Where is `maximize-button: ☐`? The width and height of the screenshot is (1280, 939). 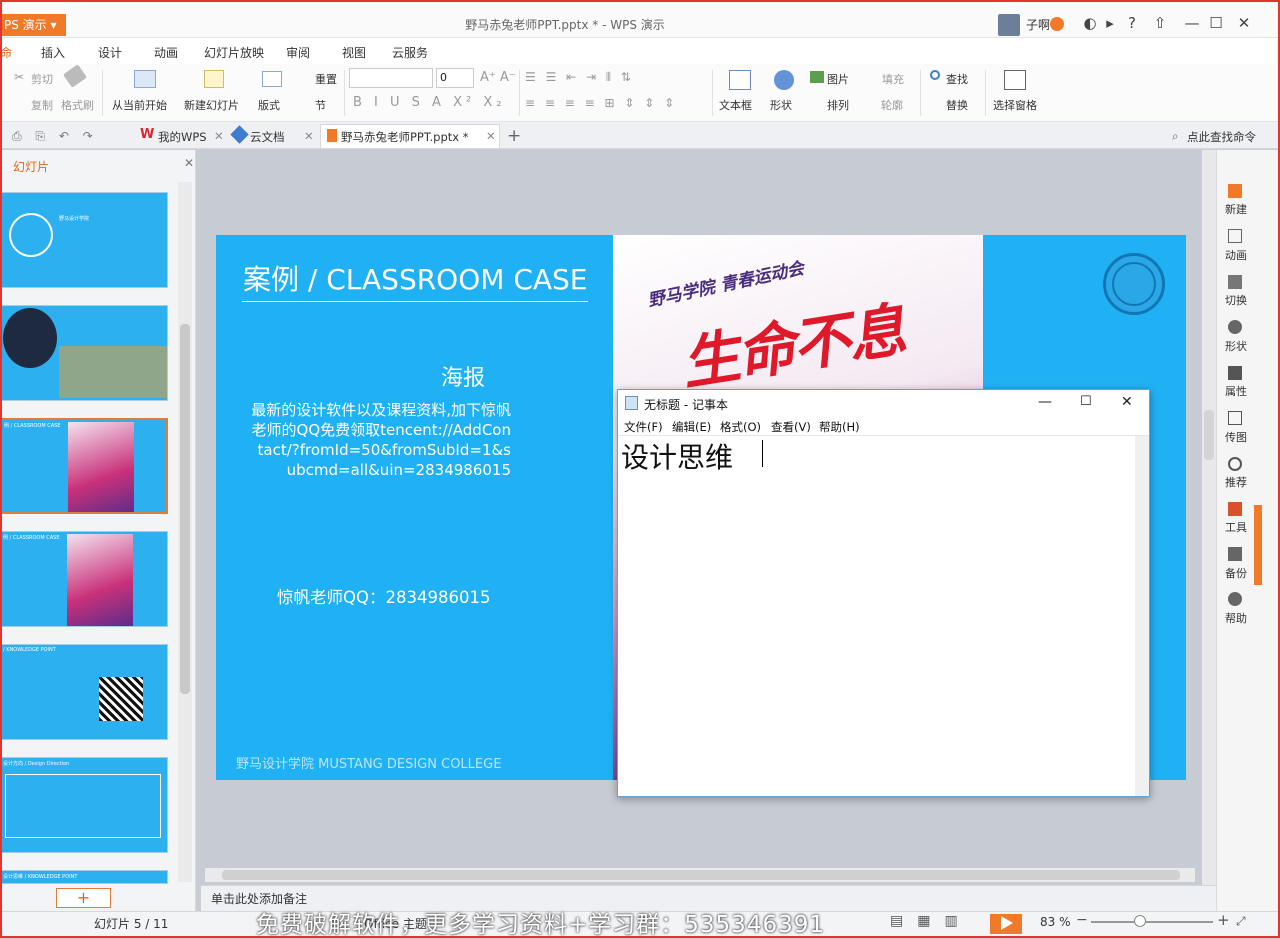 maximize-button: ☐ is located at coordinates (1216, 23).